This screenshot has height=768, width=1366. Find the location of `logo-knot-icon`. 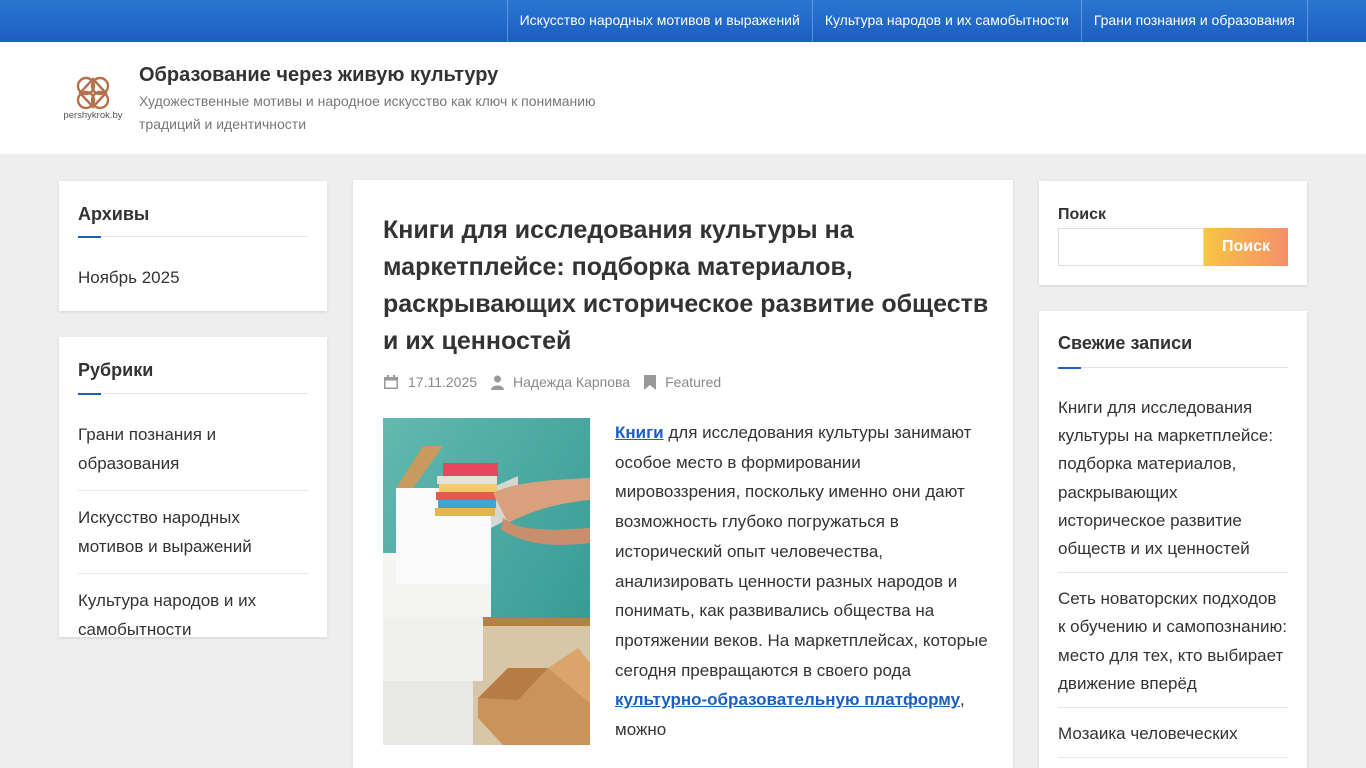

logo-knot-icon is located at coordinates (93, 93).